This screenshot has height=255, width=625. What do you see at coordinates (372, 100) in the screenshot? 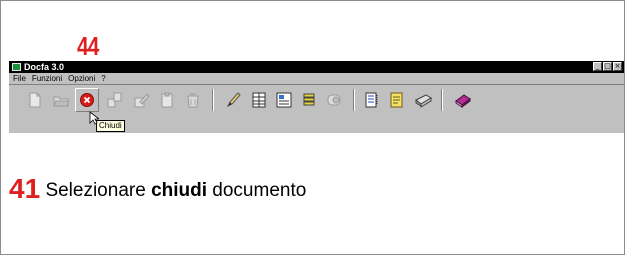
I see `list-icon` at bounding box center [372, 100].